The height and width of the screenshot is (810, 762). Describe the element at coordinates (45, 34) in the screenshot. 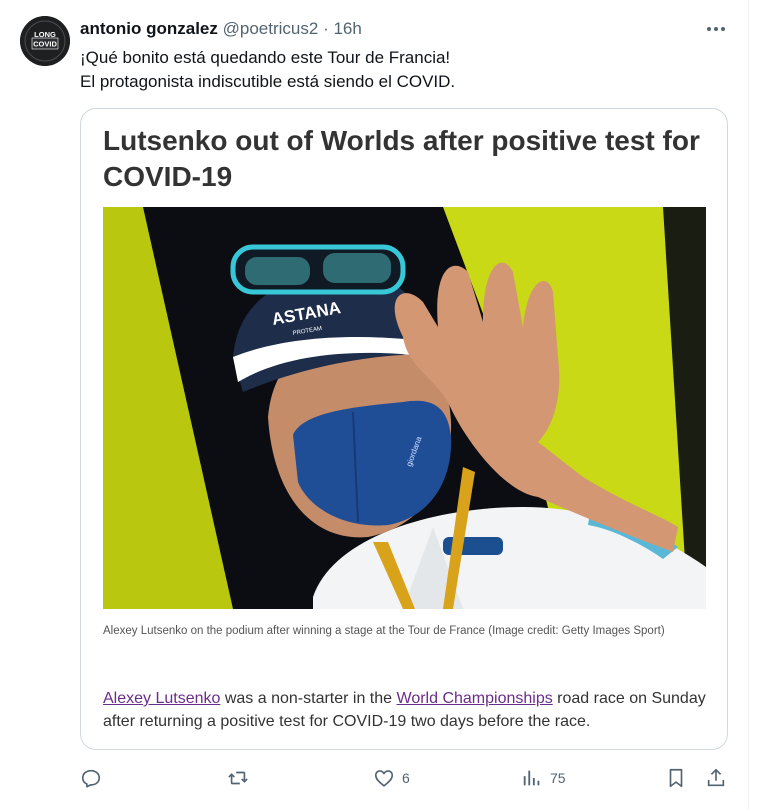

I see `avatar-text-long: LONG` at that location.